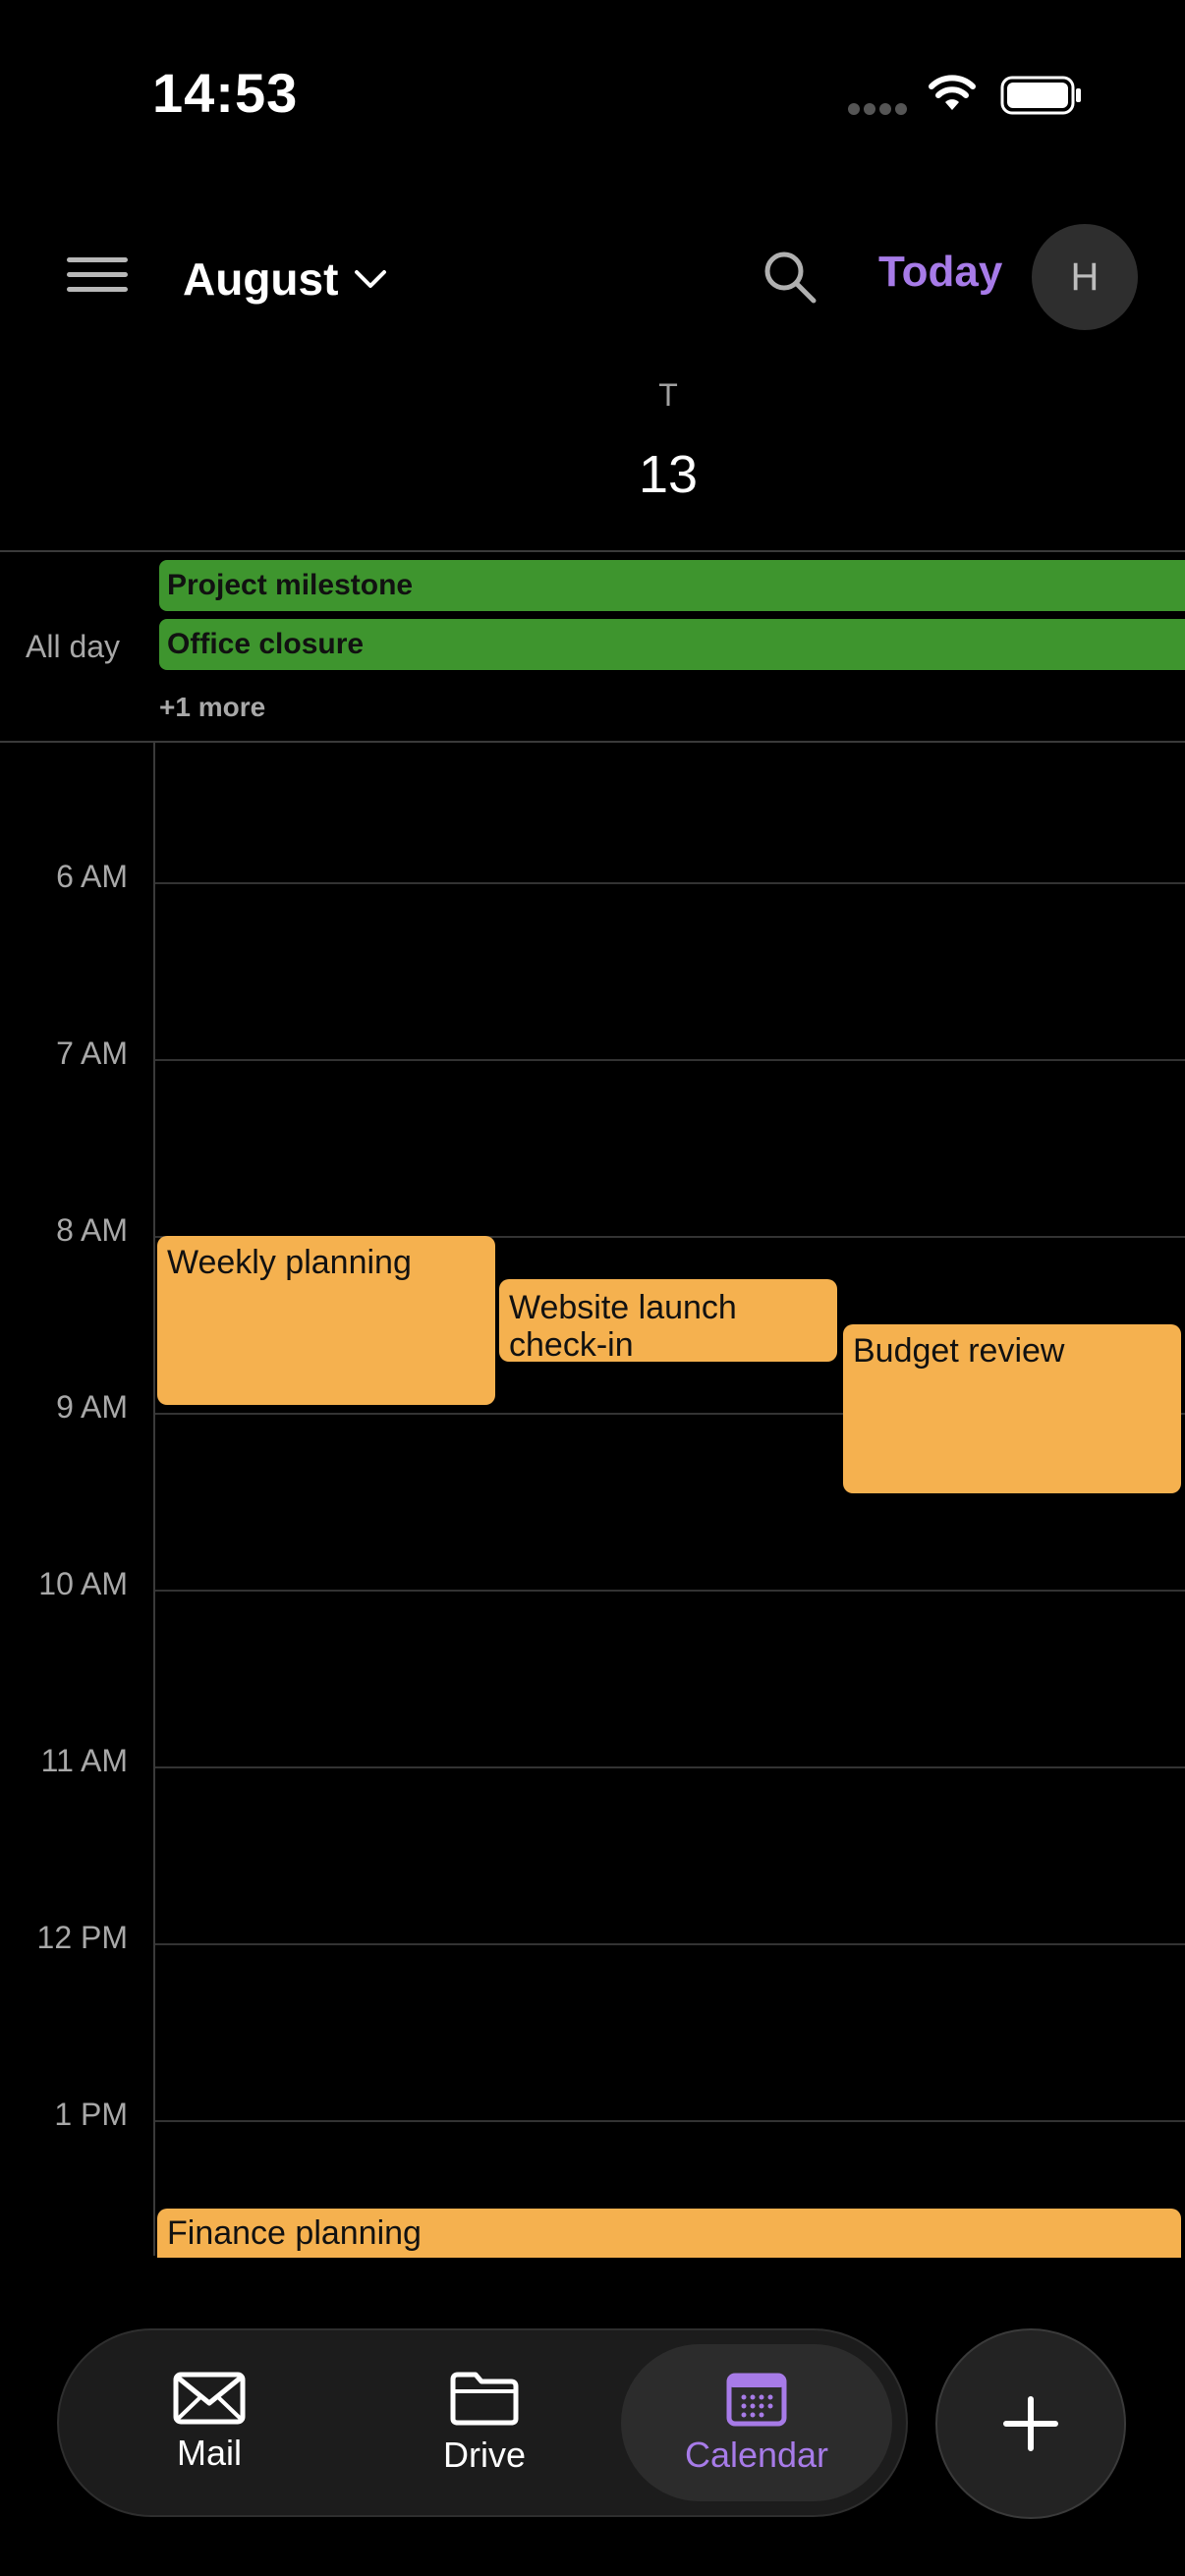  What do you see at coordinates (757, 2400) in the screenshot?
I see `calendar-icon` at bounding box center [757, 2400].